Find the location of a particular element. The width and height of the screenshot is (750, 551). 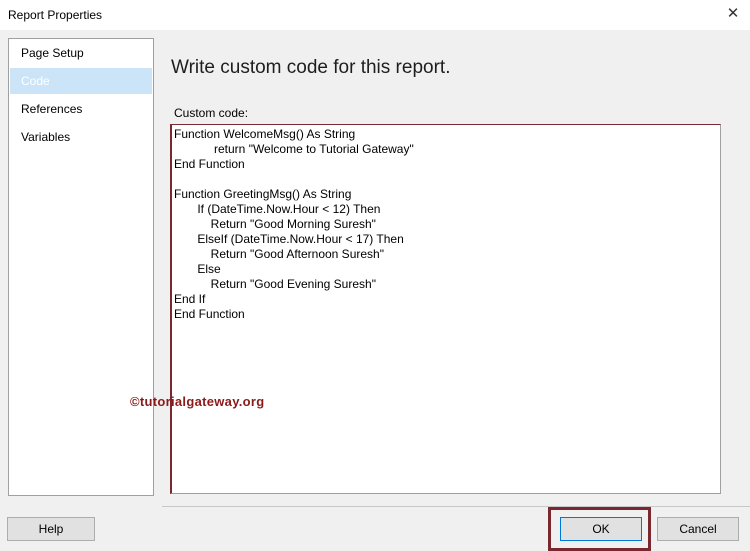

window-title: Report Properties is located at coordinates (55, 15).